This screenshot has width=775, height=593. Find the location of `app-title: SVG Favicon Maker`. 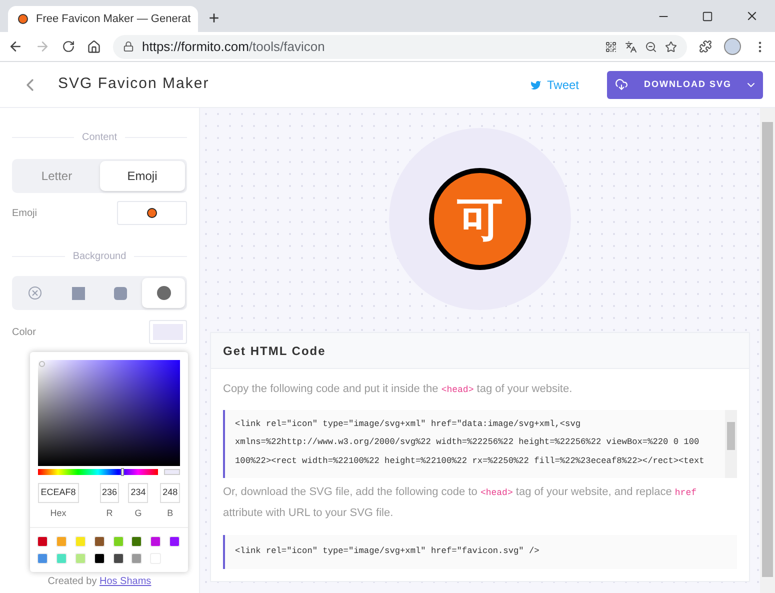

app-title: SVG Favicon Maker is located at coordinates (134, 84).